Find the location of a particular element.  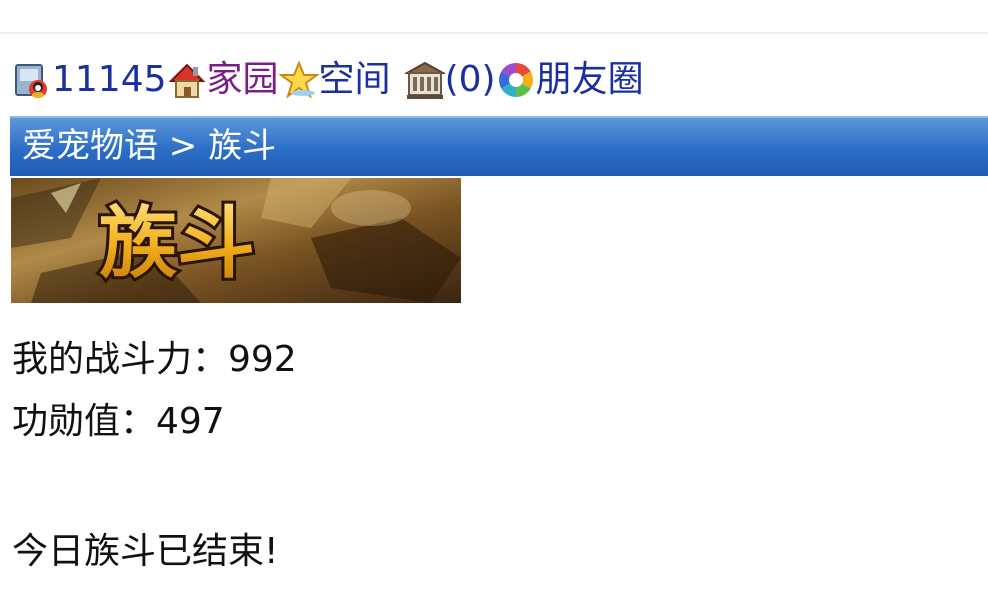

clan-battle-banner: 族斗 族斗 is located at coordinates (236, 240).